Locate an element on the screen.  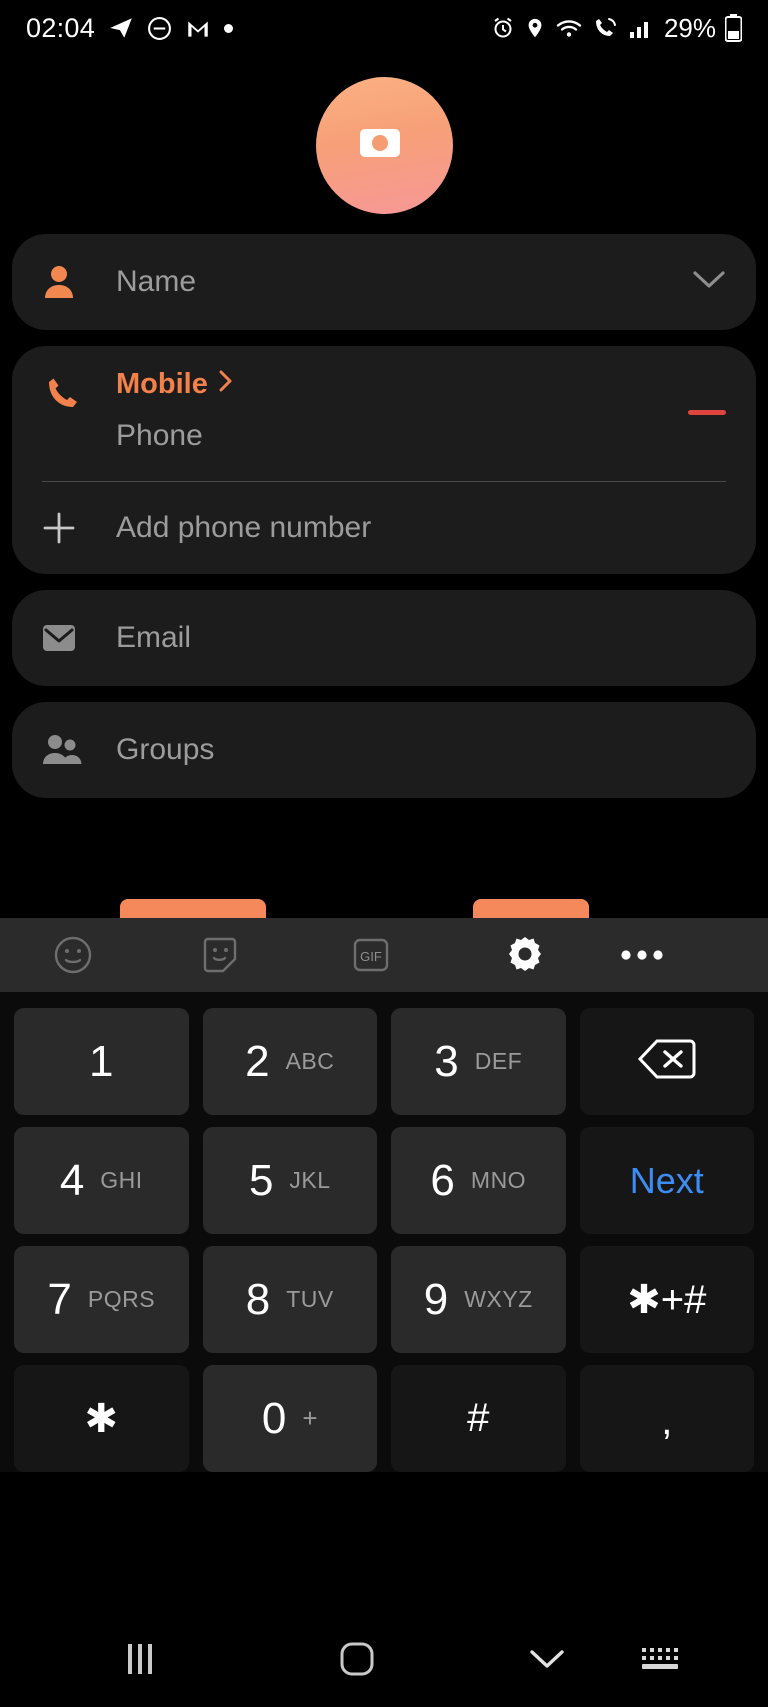
key-8-sub: TUV is located at coordinates (310, 1299).